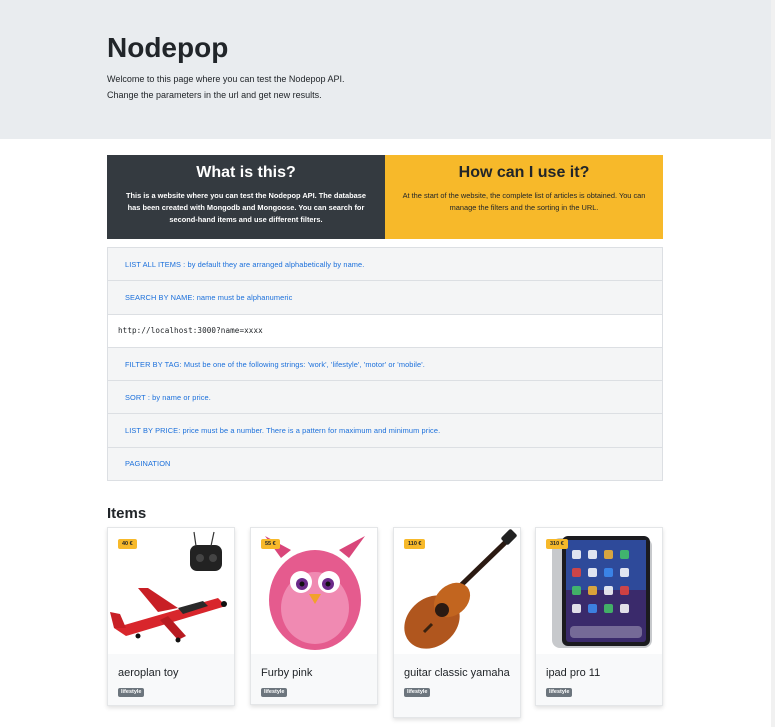  What do you see at coordinates (270, 544) in the screenshot?
I see `price-badge: 55 €` at bounding box center [270, 544].